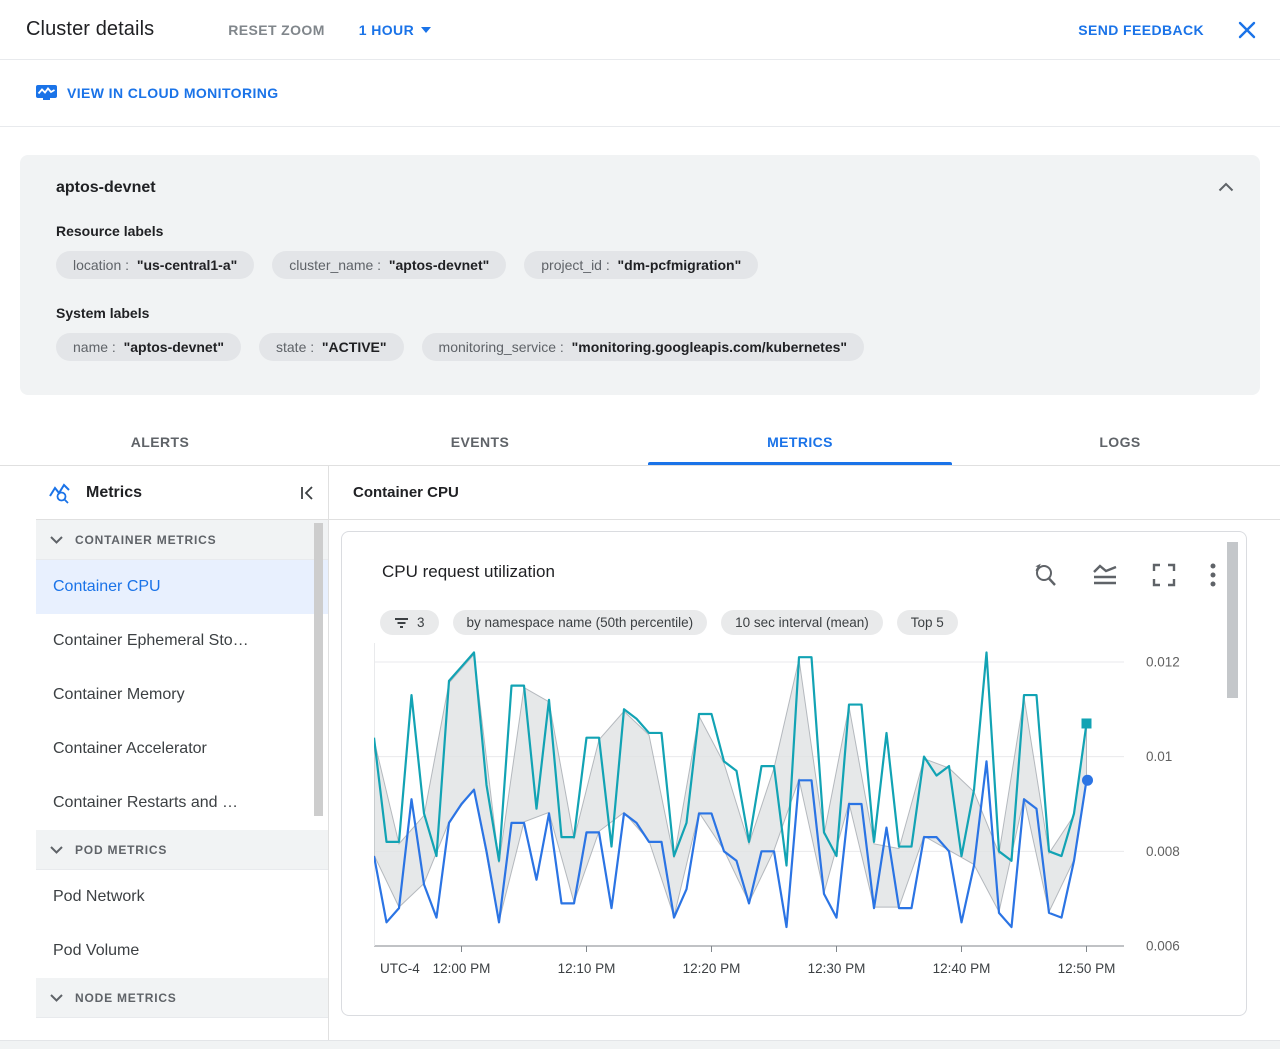  I want to click on resource-label-chip-location: location : "us-central1-a", so click(155, 265).